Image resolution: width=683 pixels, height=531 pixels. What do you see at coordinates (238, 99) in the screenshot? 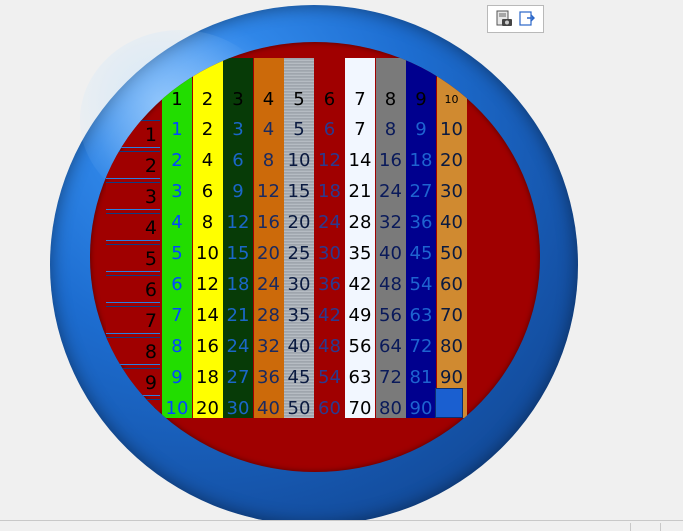
I see `column-header: 3` at bounding box center [238, 99].